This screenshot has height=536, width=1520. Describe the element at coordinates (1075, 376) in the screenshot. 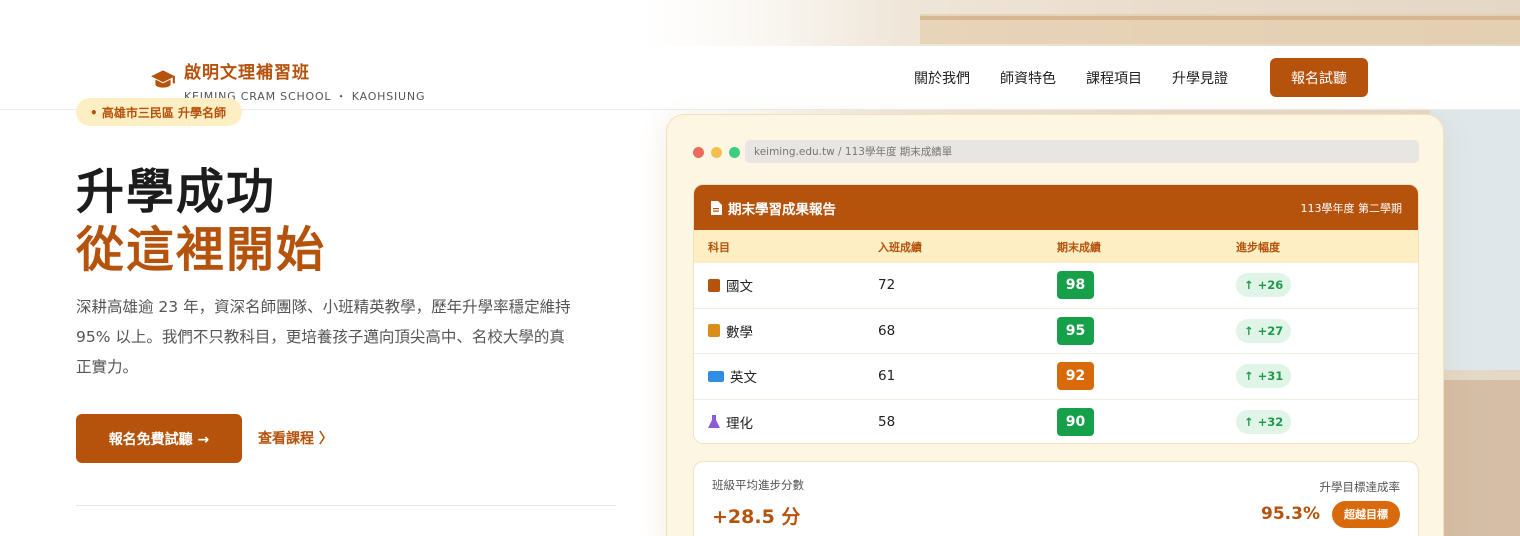

I see `final-score-badge: 92` at that location.